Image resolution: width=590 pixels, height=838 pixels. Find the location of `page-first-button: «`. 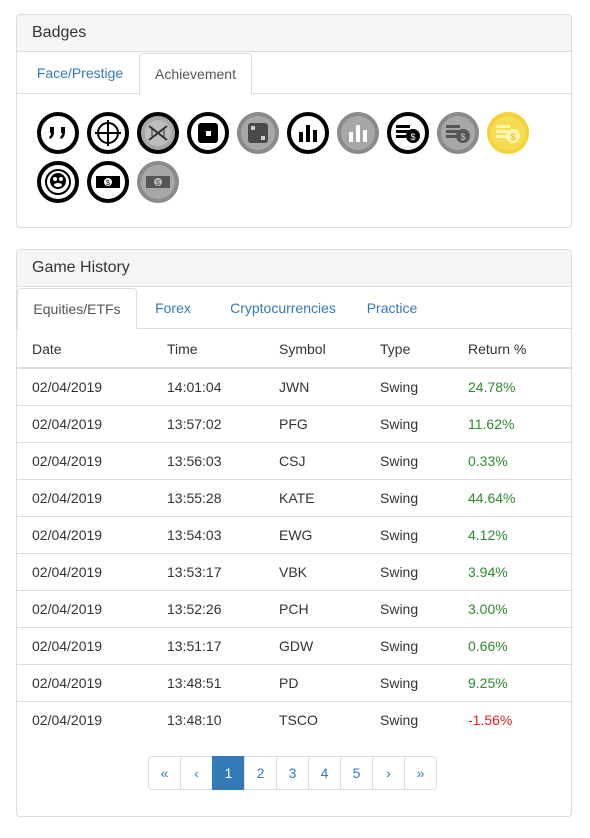

page-first-button: « is located at coordinates (164, 773).